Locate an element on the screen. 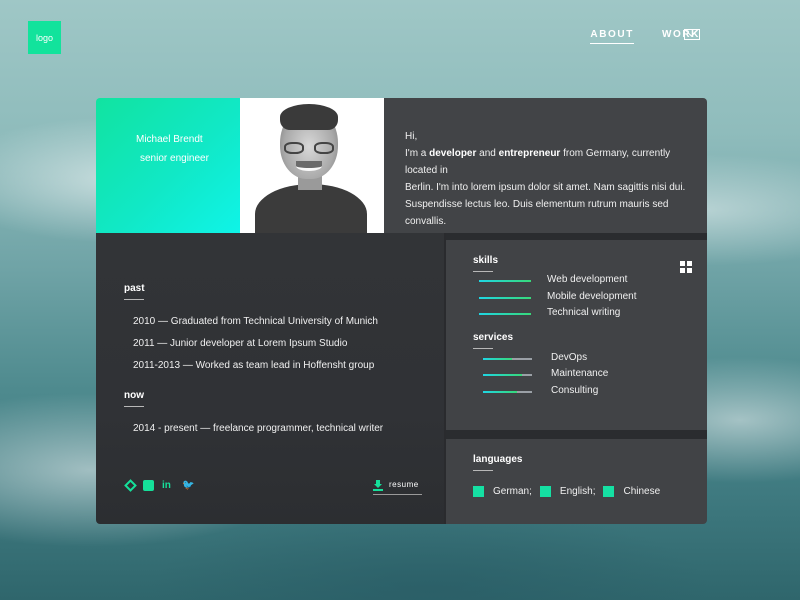 Image resolution: width=800 pixels, height=600 pixels. profile-name: Michael Brendt is located at coordinates (169, 139).